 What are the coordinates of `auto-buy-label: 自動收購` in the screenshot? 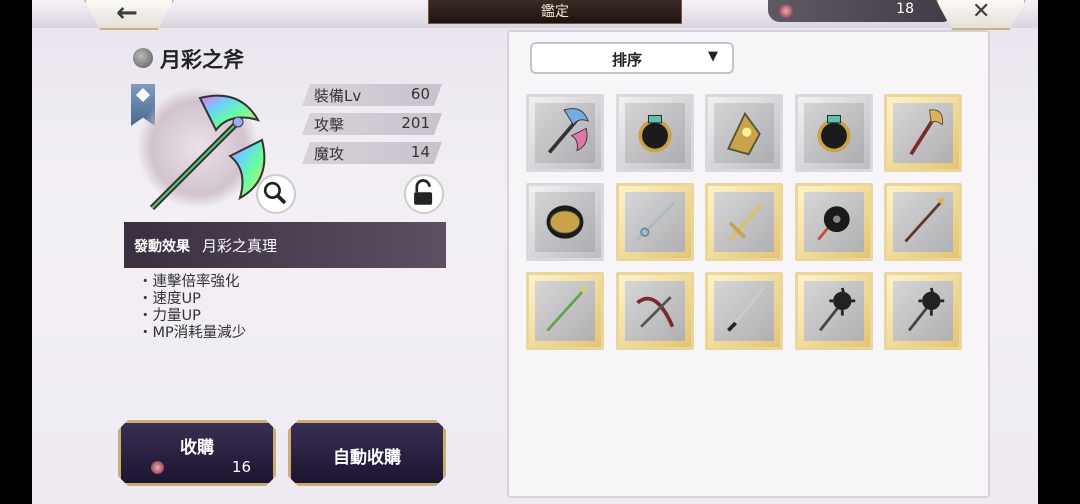 It's located at (367, 458).